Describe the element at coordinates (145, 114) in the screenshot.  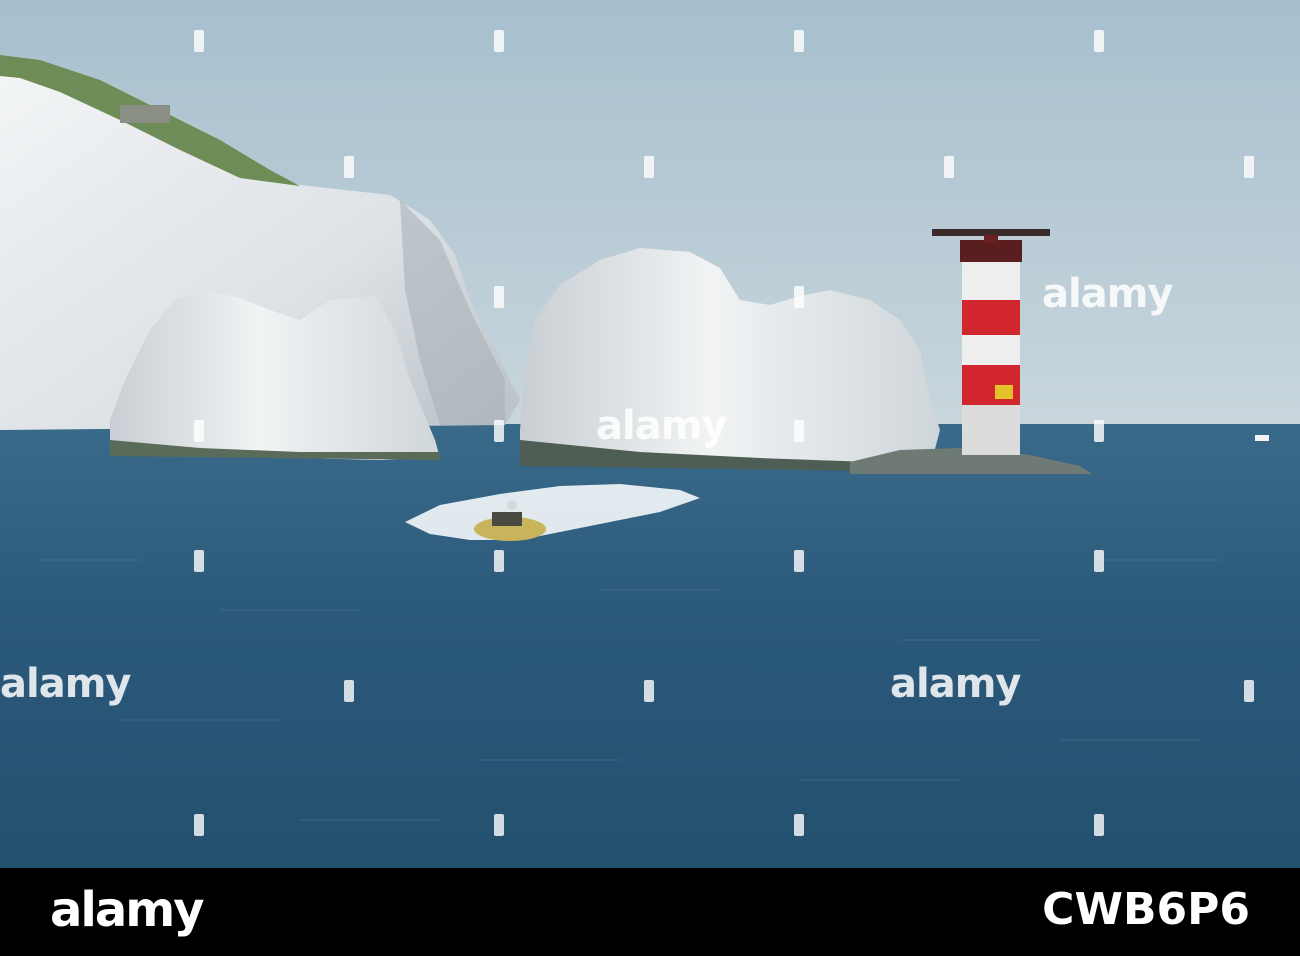
I see `cliff-fort` at that location.